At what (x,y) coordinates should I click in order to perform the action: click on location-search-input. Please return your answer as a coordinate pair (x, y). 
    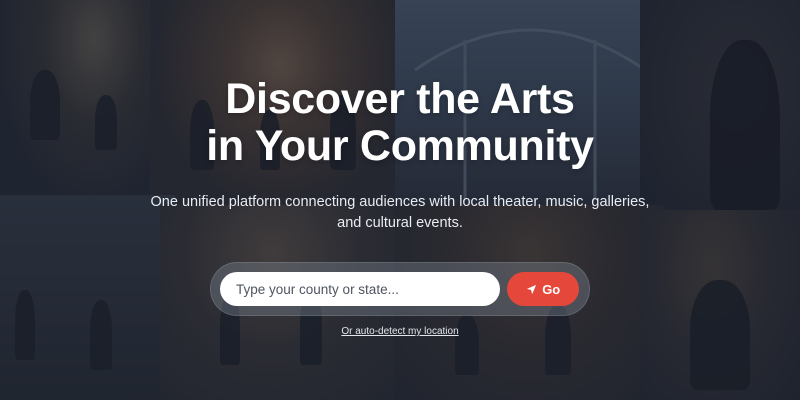
    Looking at the image, I should click on (360, 289).